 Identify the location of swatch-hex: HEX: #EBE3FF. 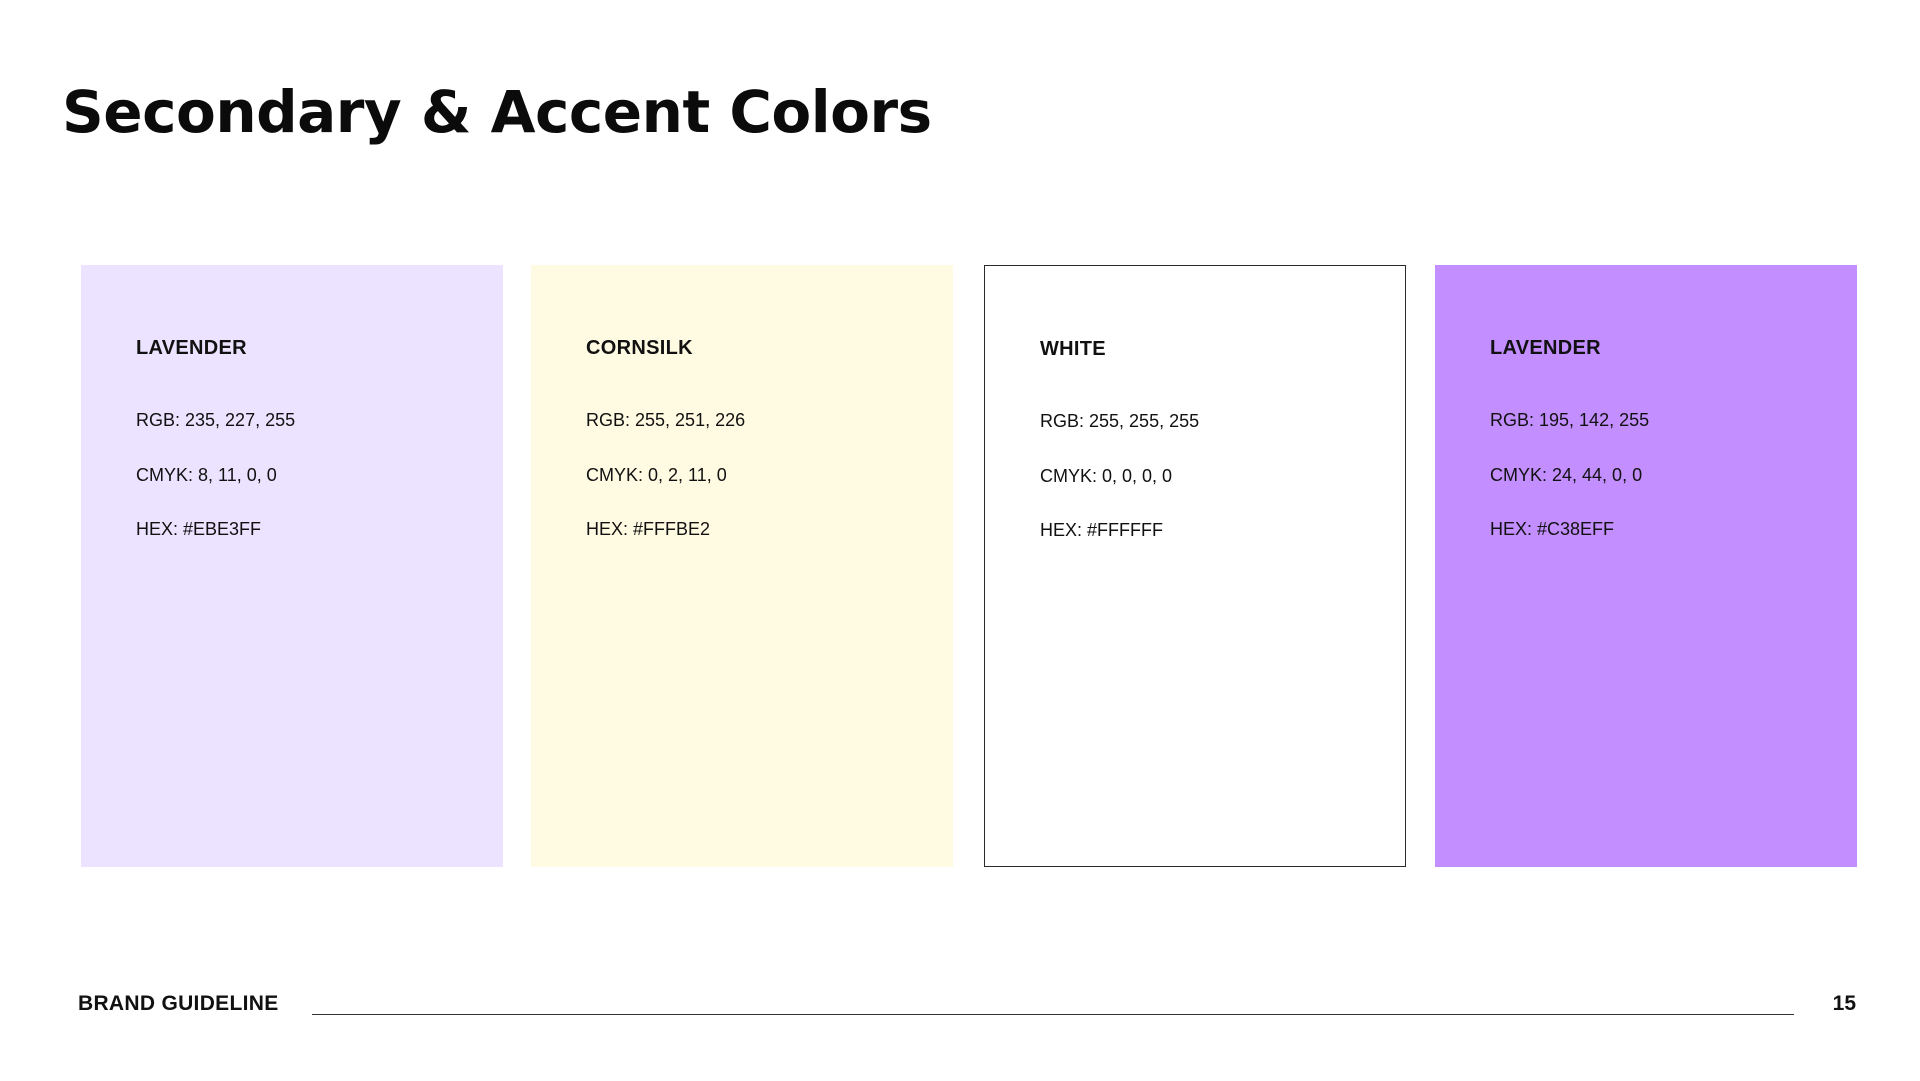
(199, 529).